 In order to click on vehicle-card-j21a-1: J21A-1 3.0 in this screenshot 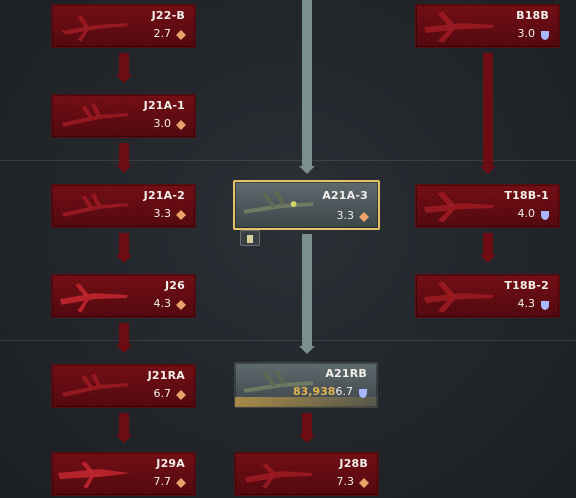, I will do `click(123, 116)`.